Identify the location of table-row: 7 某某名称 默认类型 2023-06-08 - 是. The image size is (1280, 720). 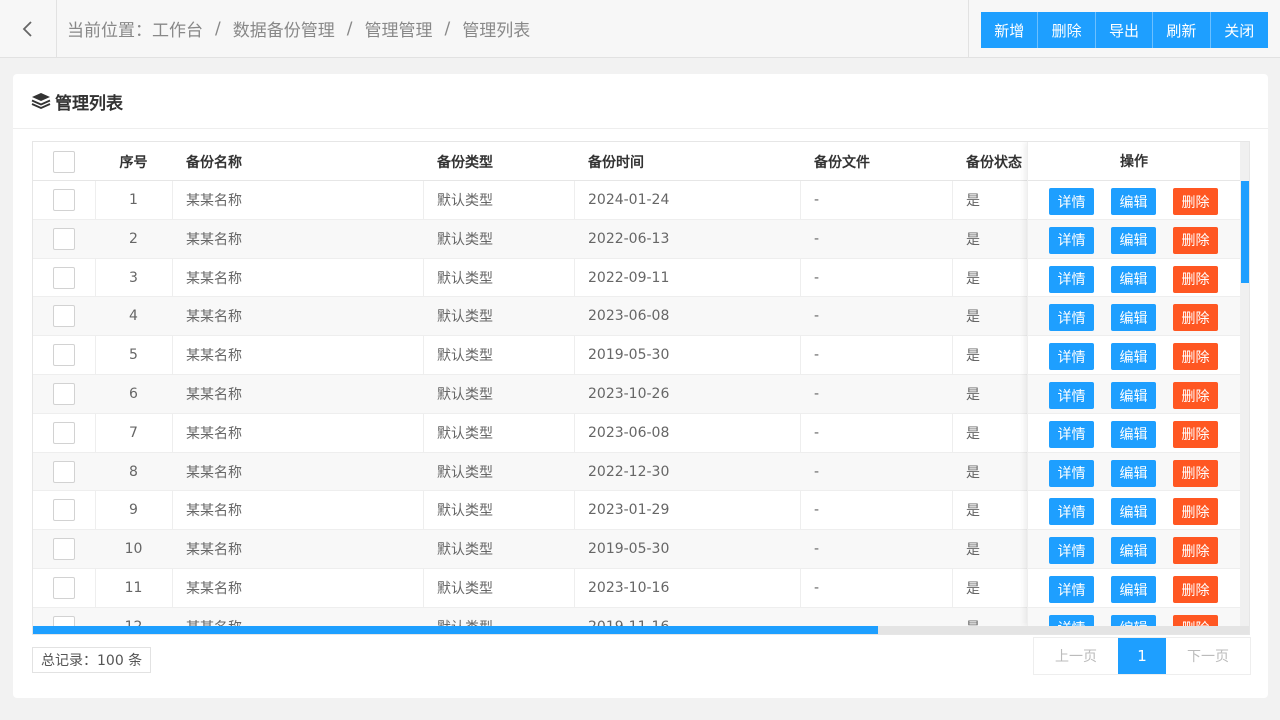
(530, 433).